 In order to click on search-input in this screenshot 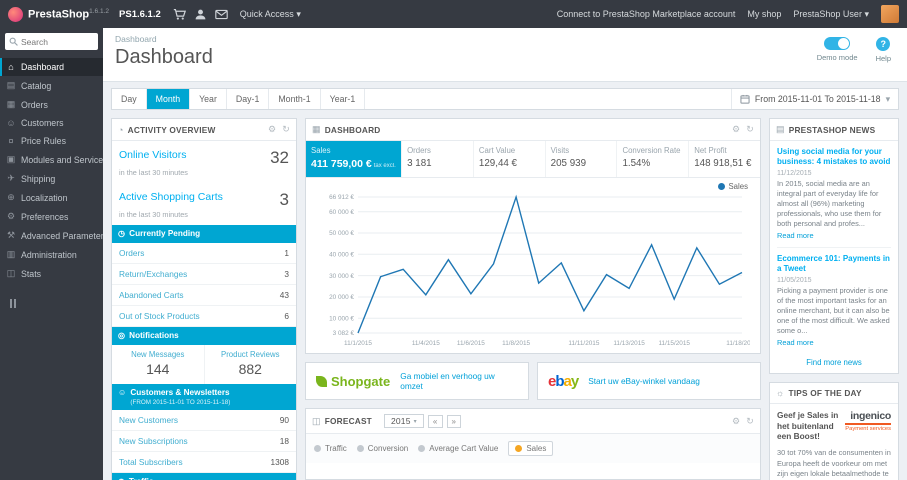, I will do `click(57, 41)`.